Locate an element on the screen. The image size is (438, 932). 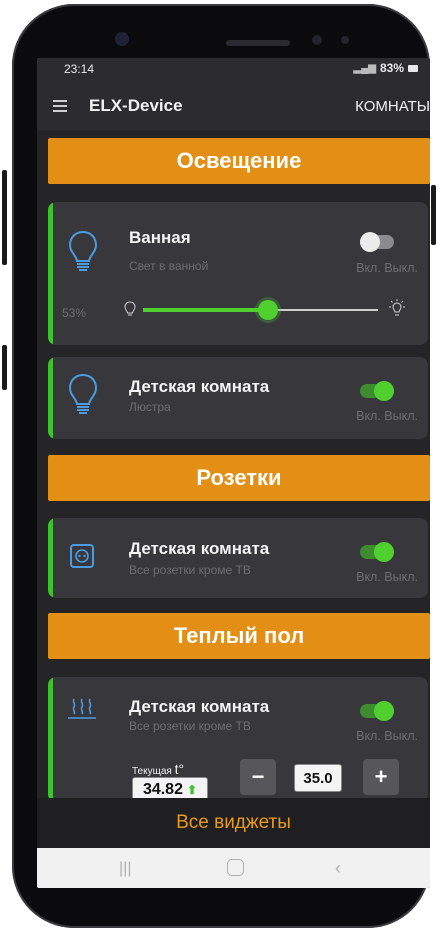
bulb-bright-icon is located at coordinates (397, 307).